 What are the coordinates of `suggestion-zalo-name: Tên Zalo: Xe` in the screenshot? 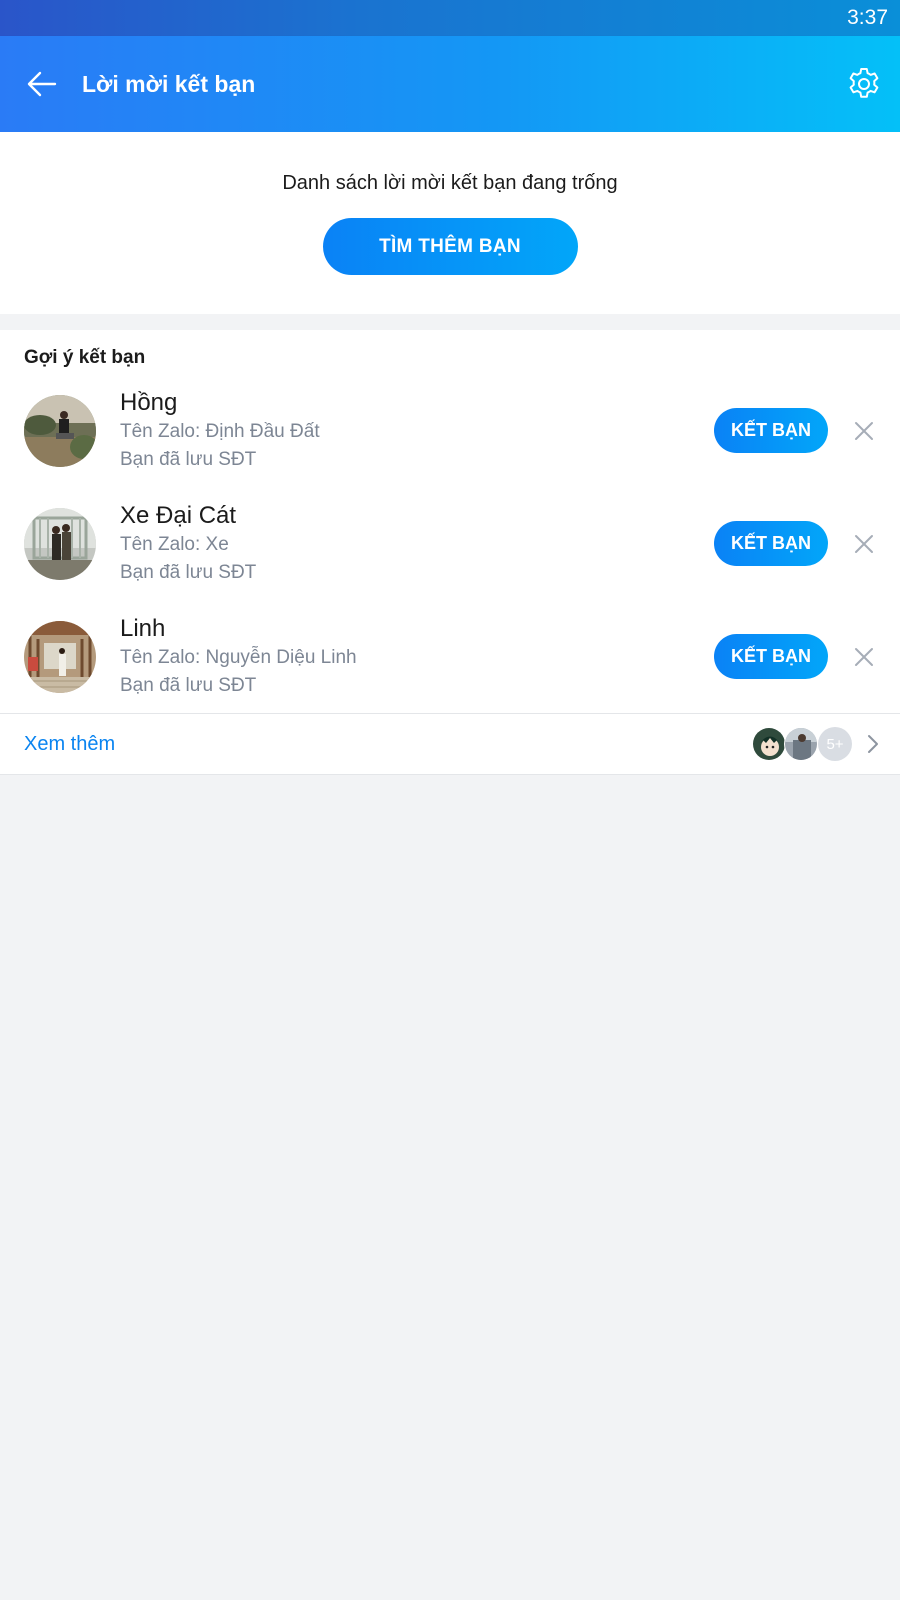 It's located at (174, 544).